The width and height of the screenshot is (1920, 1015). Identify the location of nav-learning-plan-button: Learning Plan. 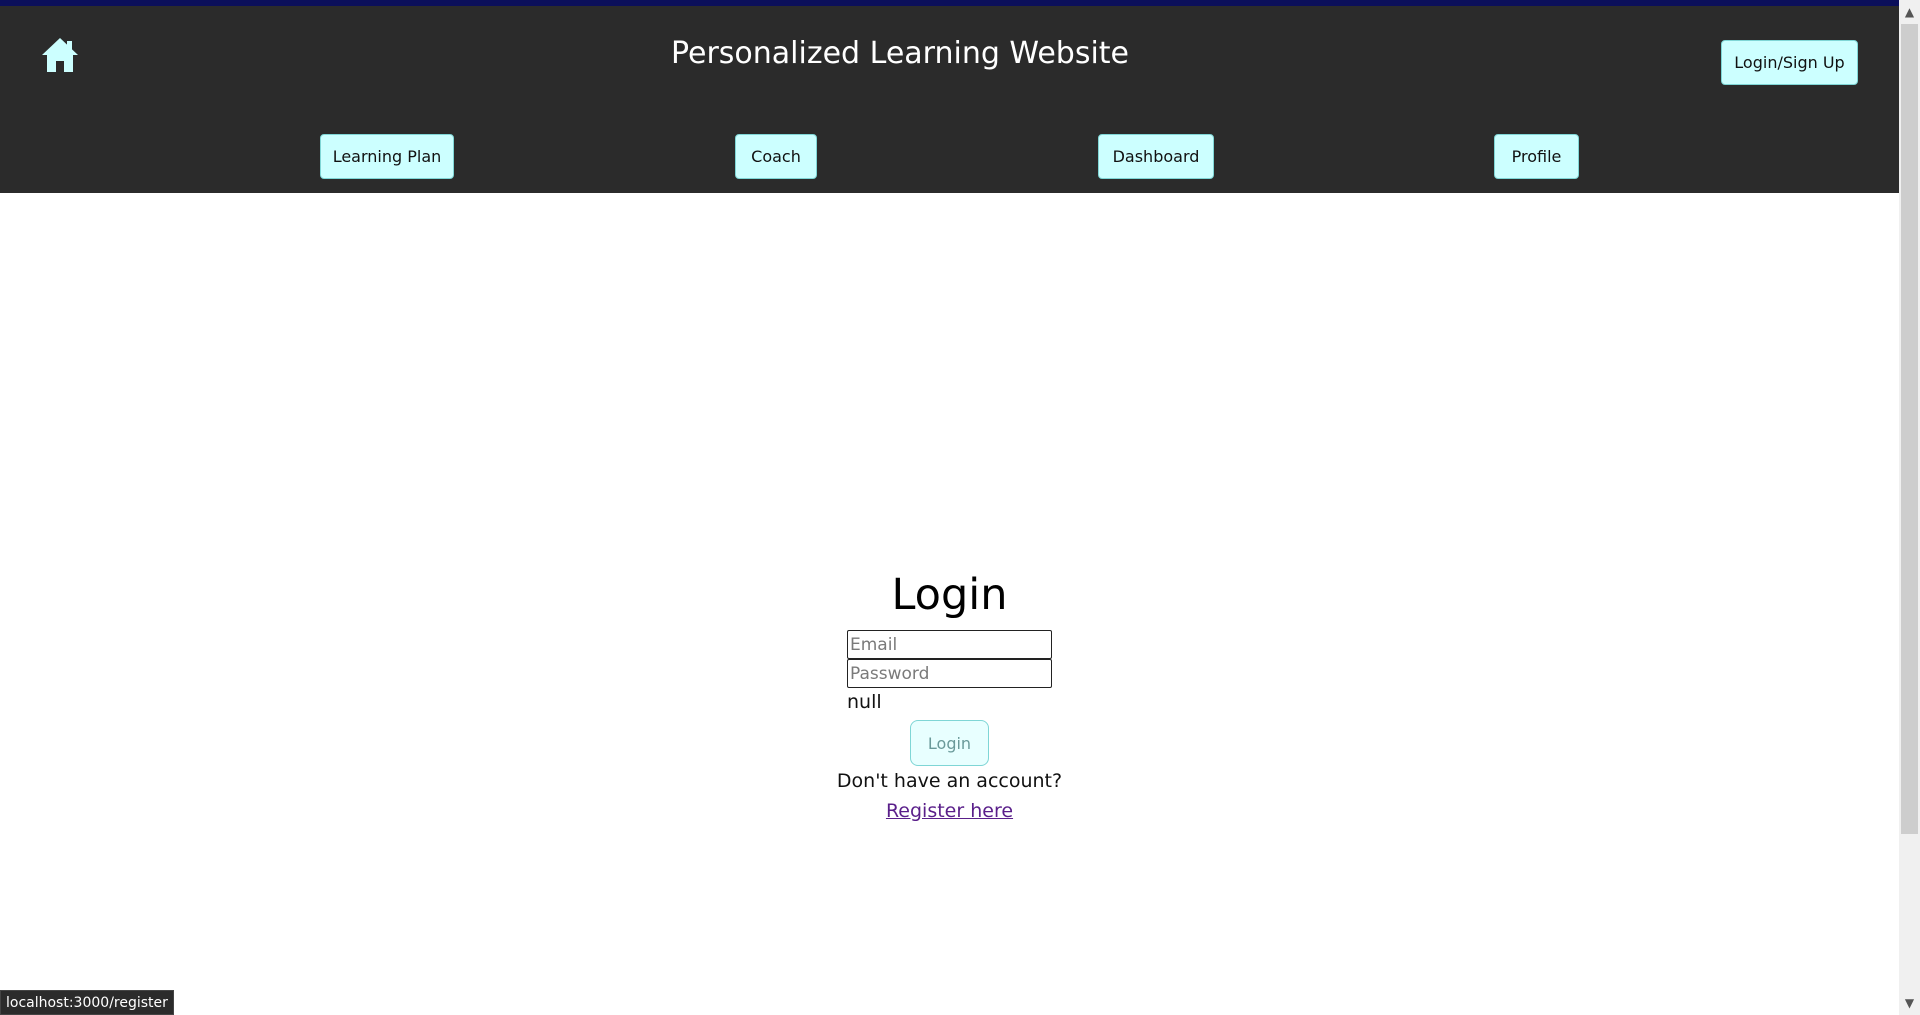
(387, 156).